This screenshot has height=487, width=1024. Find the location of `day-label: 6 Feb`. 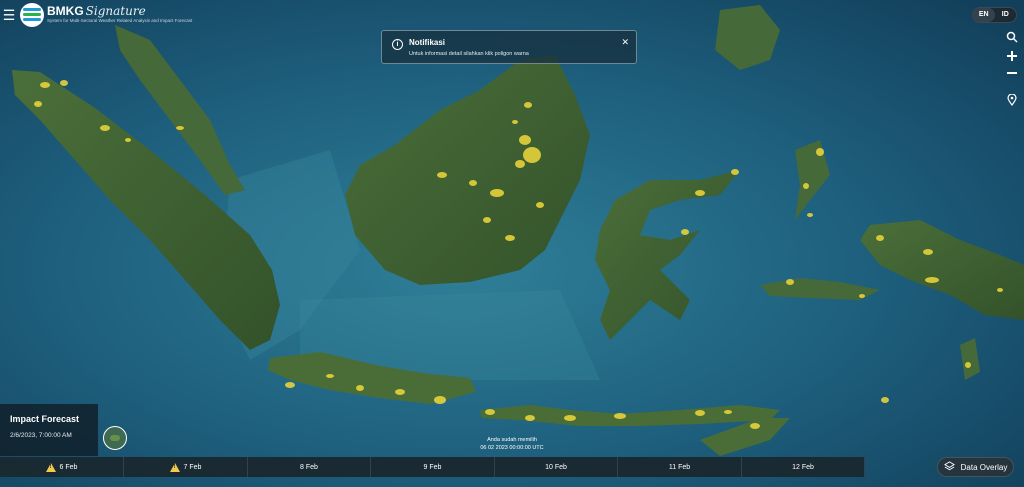

day-label: 6 Feb is located at coordinates (68, 467).